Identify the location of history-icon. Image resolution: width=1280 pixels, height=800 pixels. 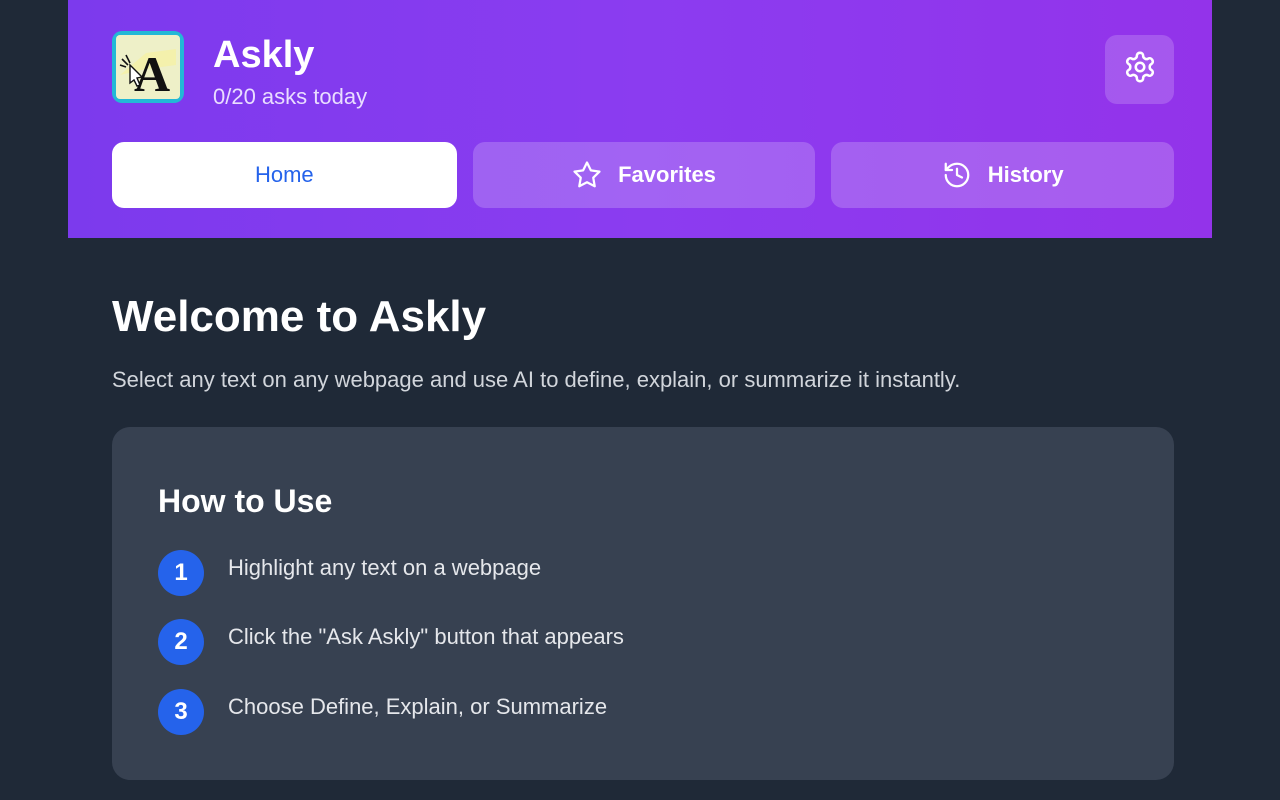
(957, 175).